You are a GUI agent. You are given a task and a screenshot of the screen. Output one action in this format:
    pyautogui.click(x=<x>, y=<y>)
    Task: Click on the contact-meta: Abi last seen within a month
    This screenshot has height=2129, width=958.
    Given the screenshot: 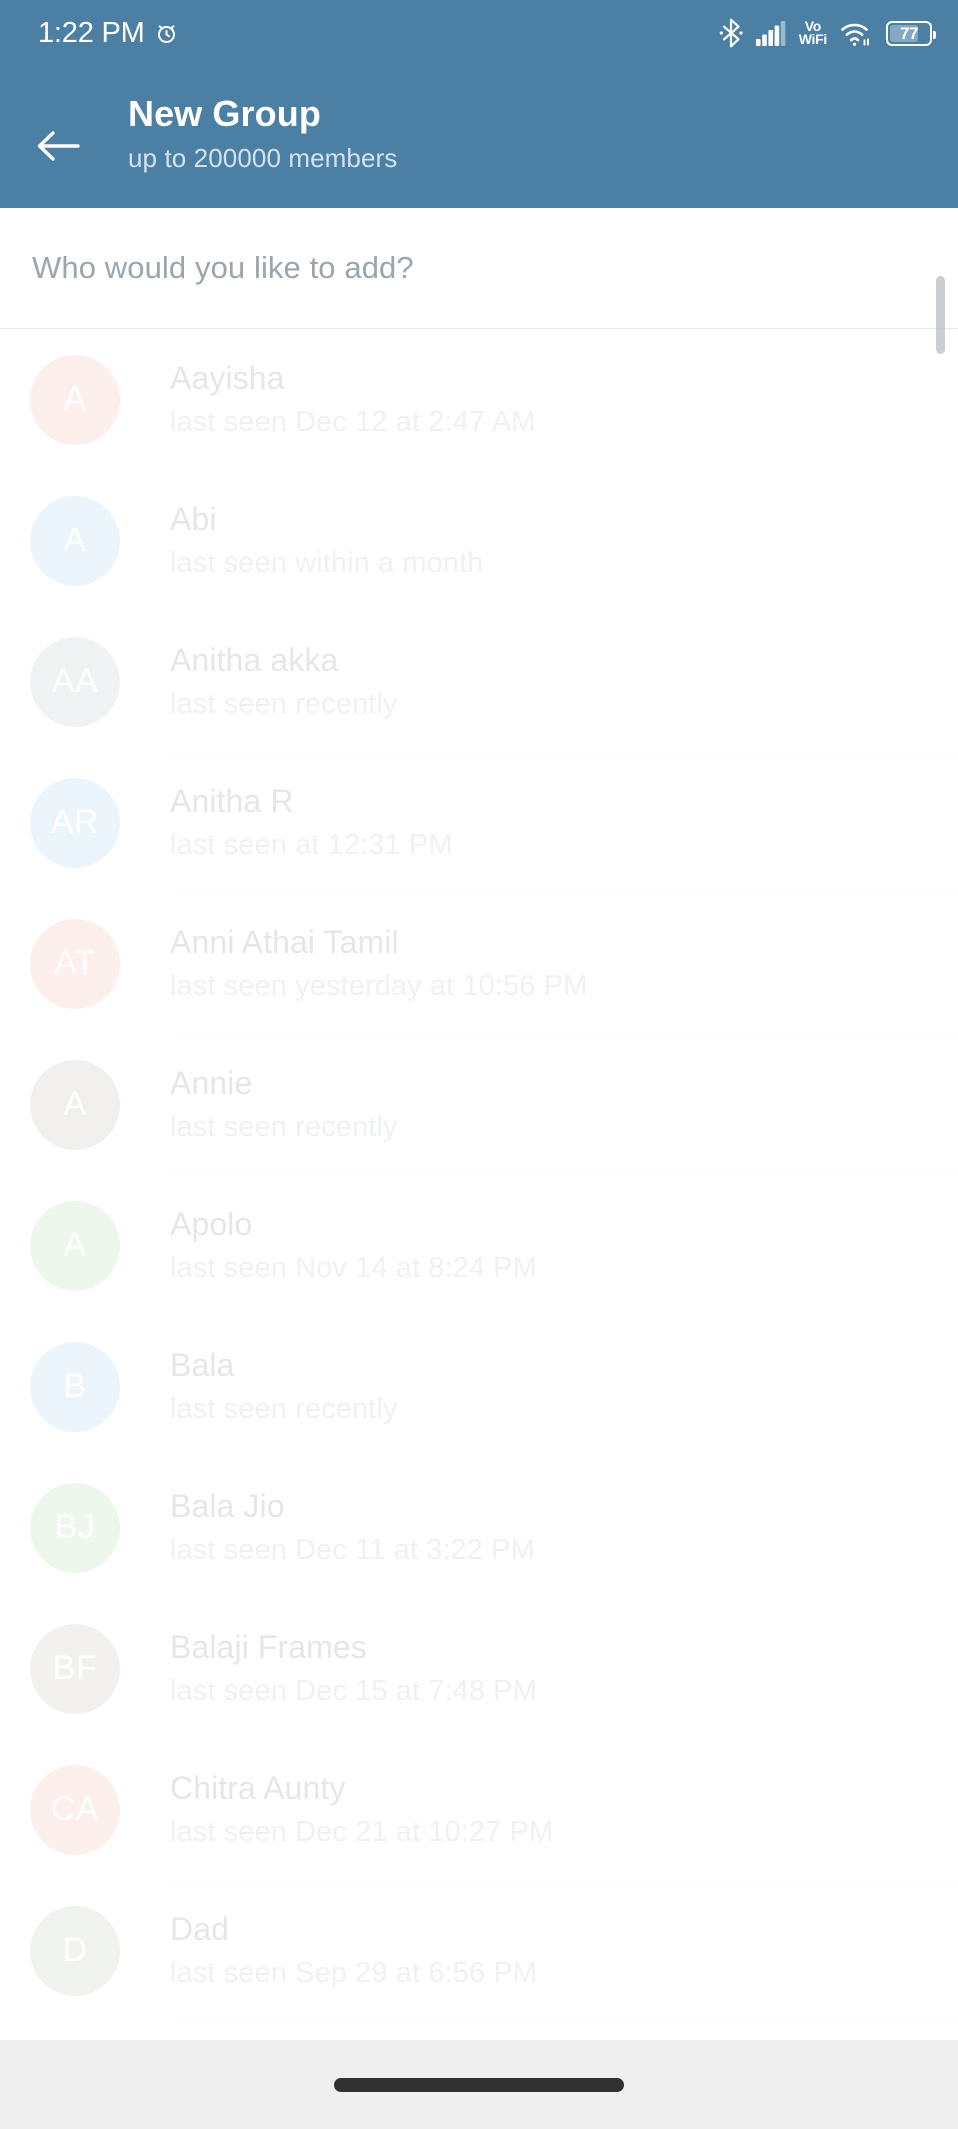 What is the action you would take?
    pyautogui.click(x=327, y=540)
    